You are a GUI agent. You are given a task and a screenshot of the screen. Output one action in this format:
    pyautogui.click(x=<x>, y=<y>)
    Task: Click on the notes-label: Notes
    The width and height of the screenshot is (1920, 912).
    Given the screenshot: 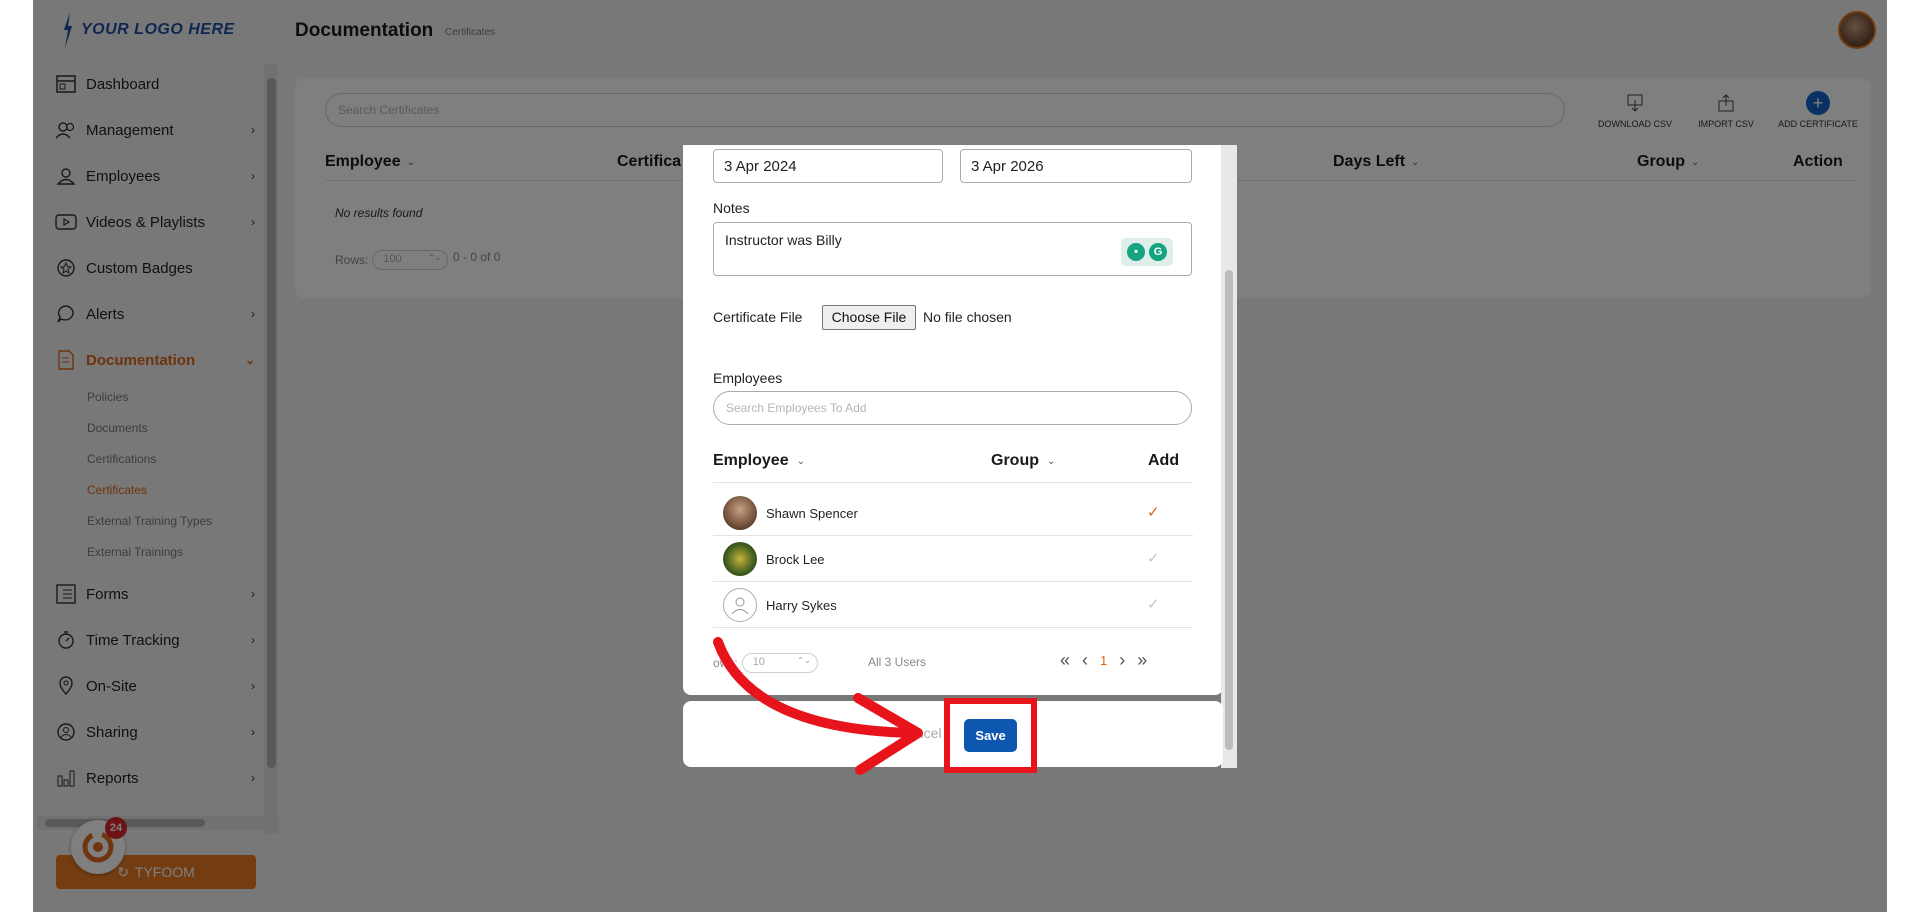 What is the action you would take?
    pyautogui.click(x=731, y=208)
    